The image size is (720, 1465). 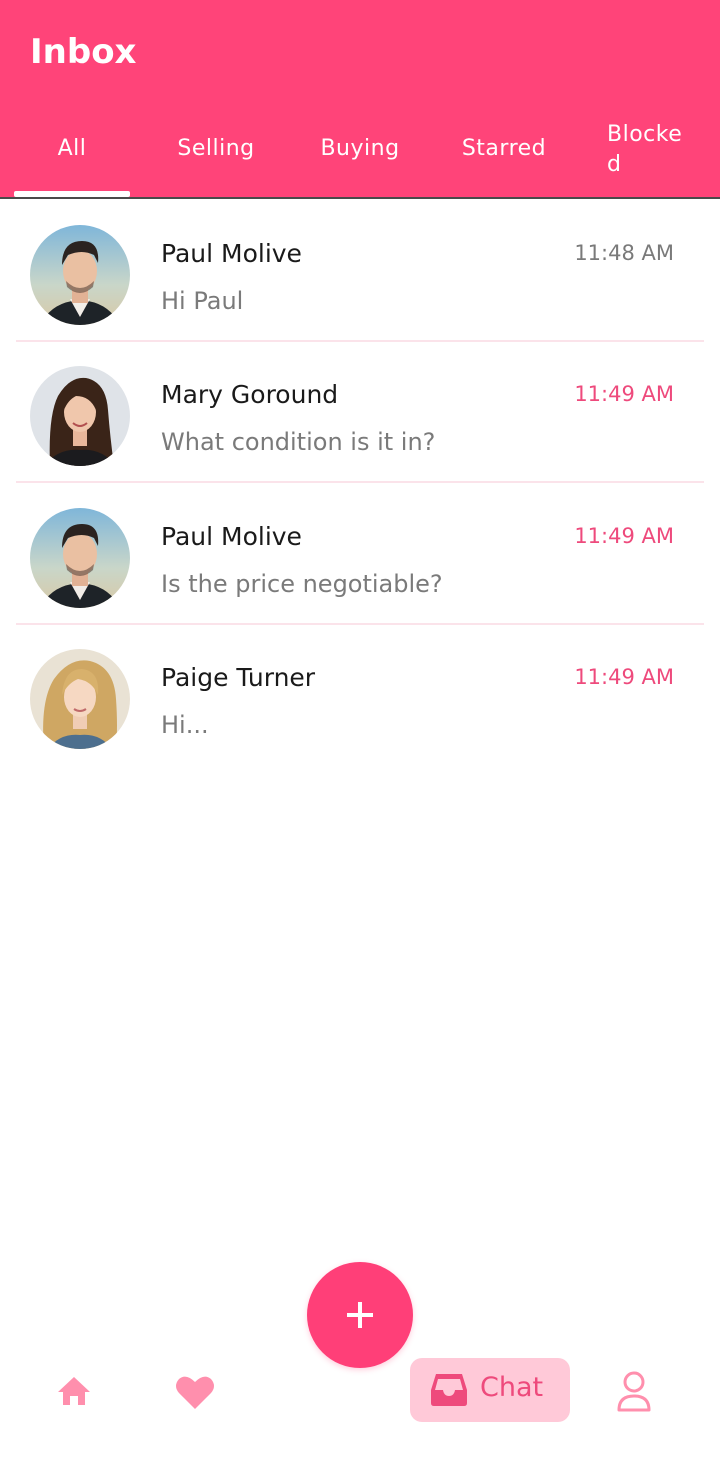 I want to click on tab-all: All, so click(x=72, y=156).